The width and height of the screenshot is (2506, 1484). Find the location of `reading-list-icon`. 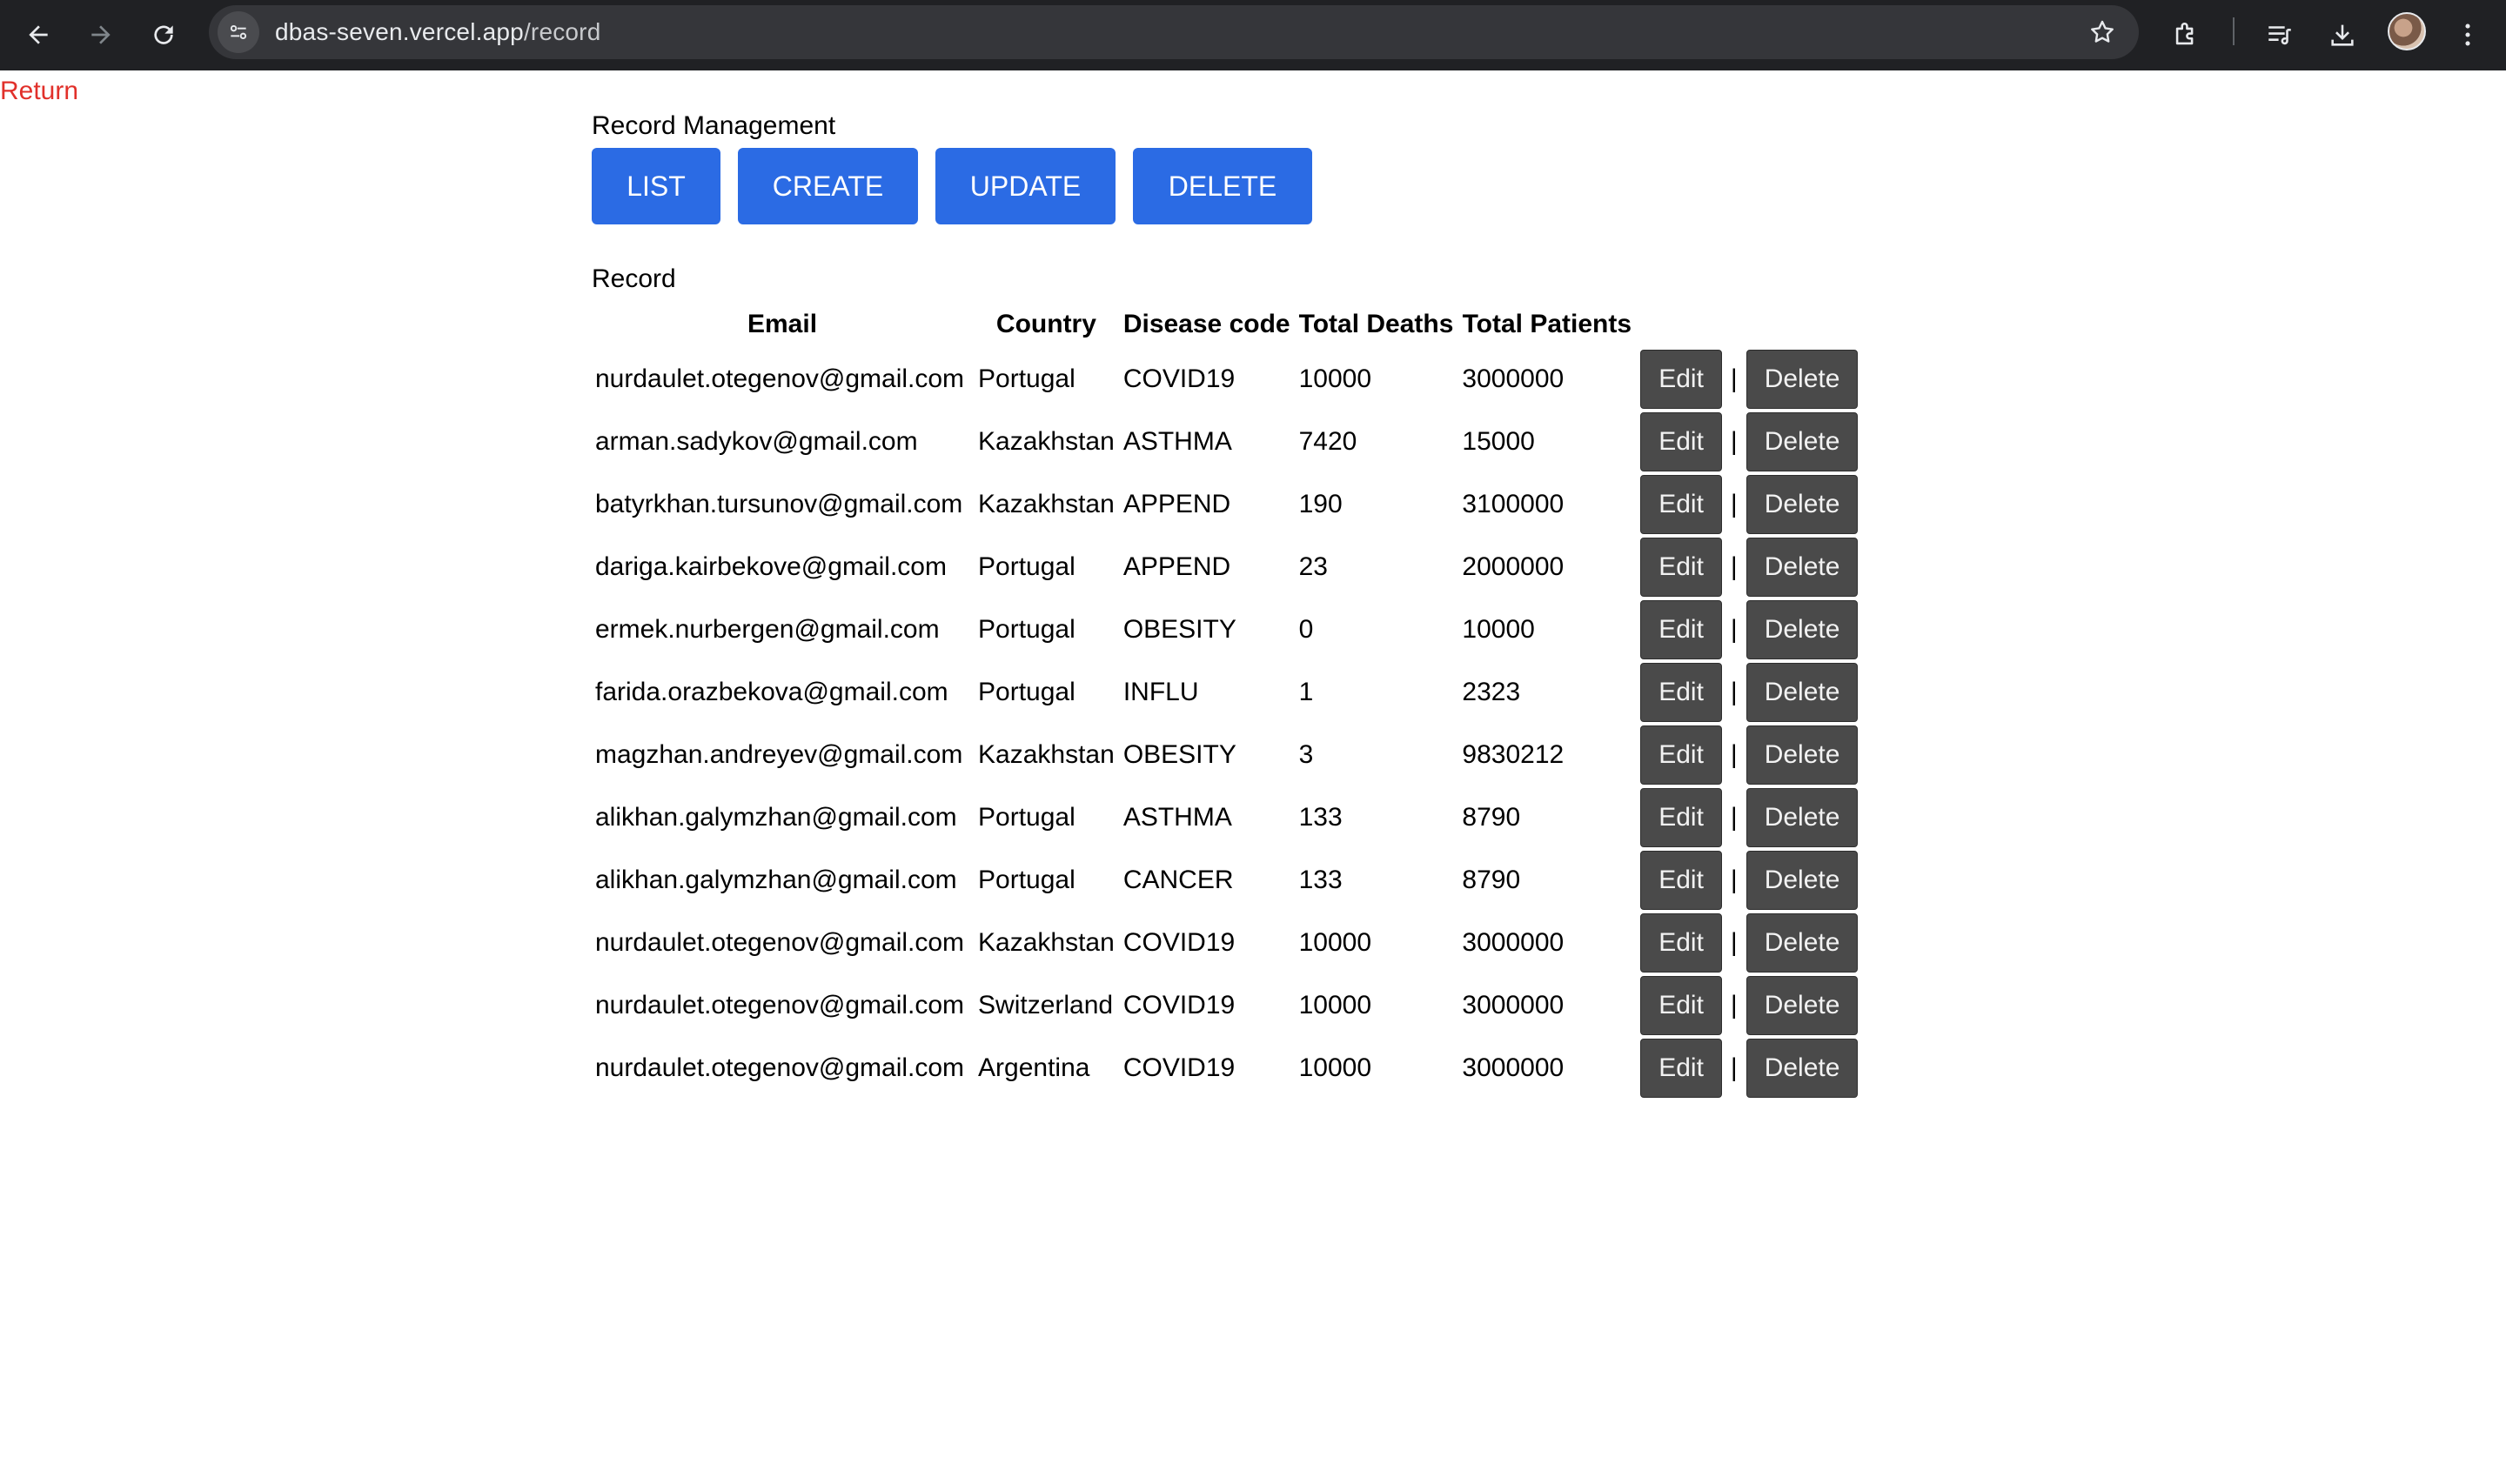

reading-list-icon is located at coordinates (2280, 35).